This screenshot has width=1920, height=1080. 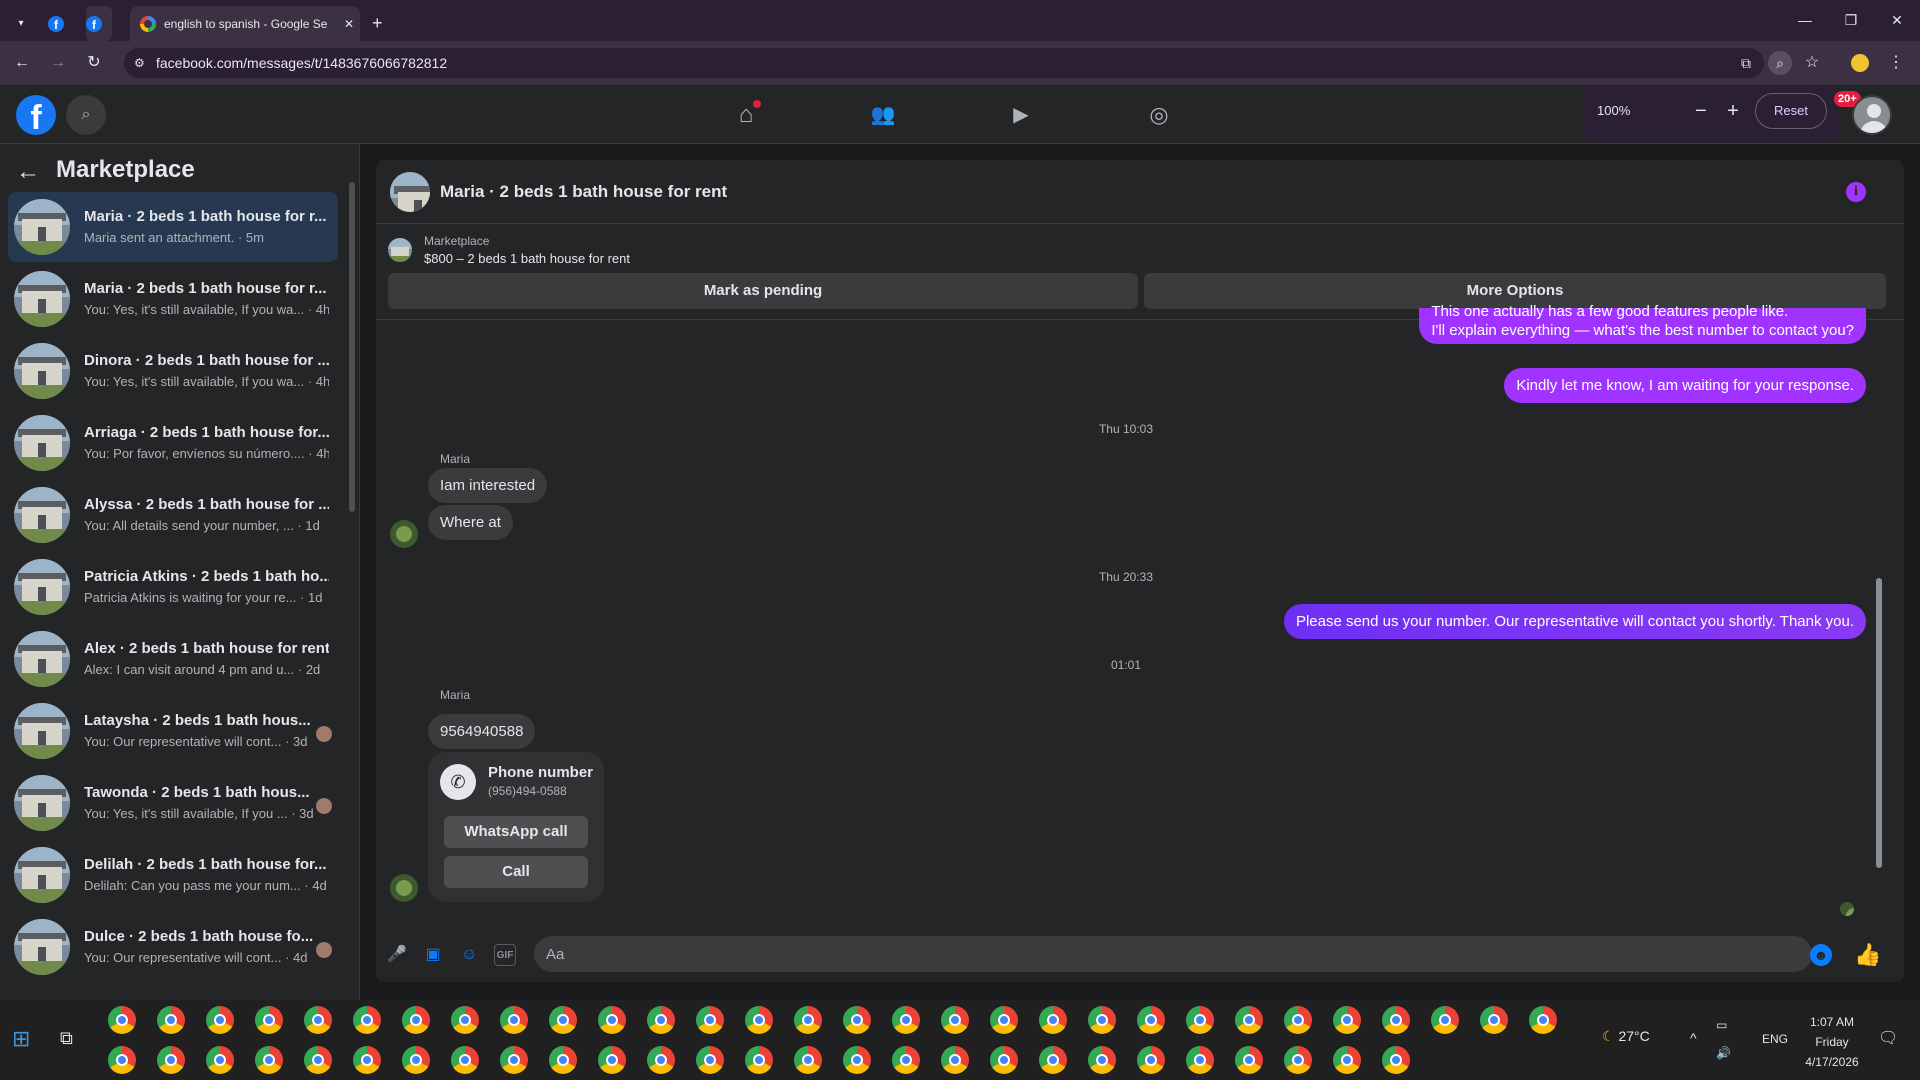 What do you see at coordinates (58, 63) in the screenshot?
I see `forward-button: →` at bounding box center [58, 63].